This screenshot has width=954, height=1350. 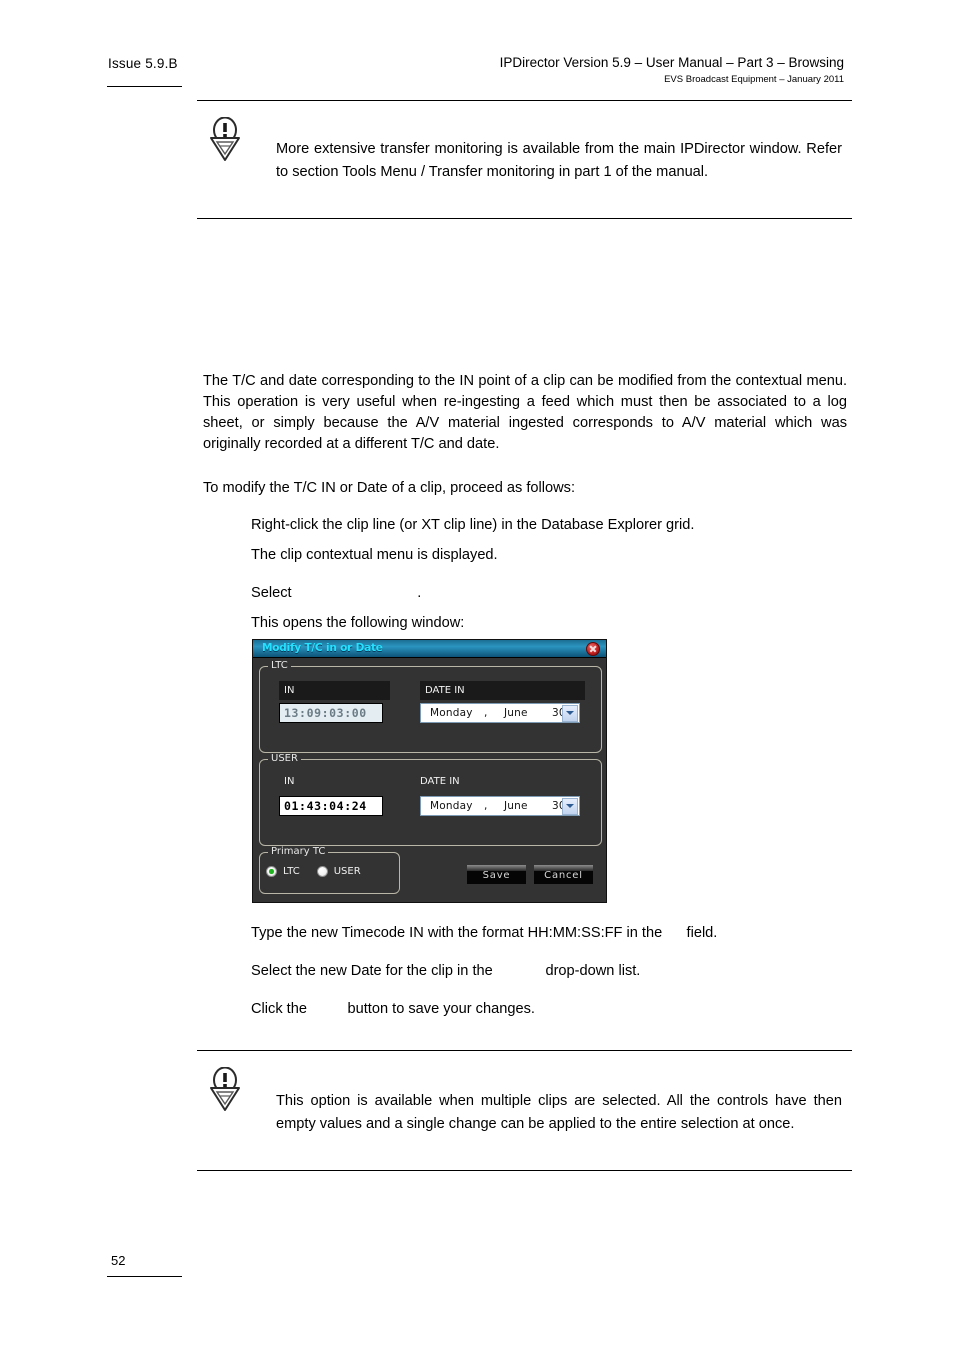 I want to click on step-item-click-save: Click the button to save your changes., so click(x=393, y=1009).